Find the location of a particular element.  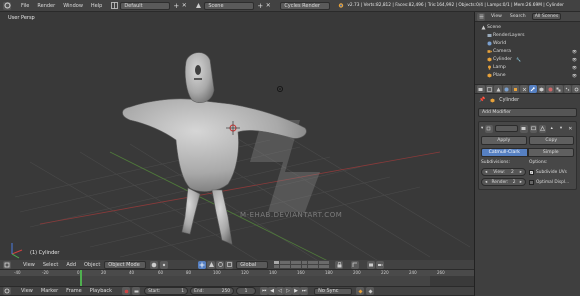

outliner-item-world: World is located at coordinates (527, 43).